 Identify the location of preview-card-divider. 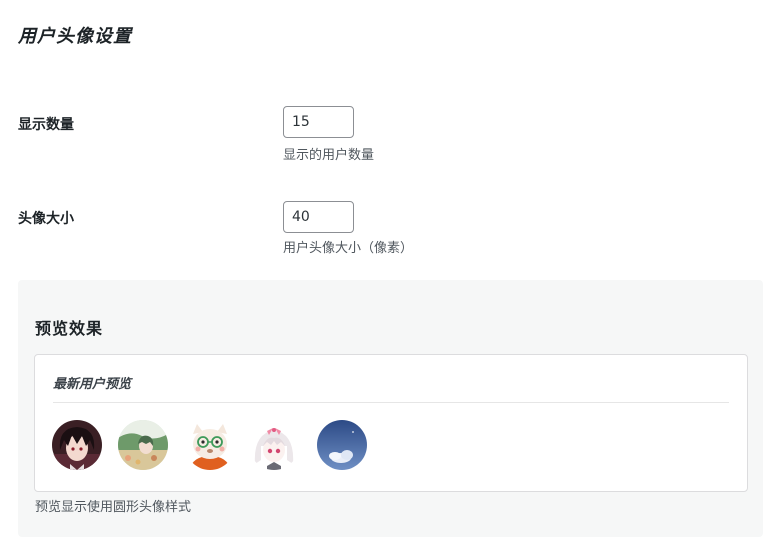
(391, 402).